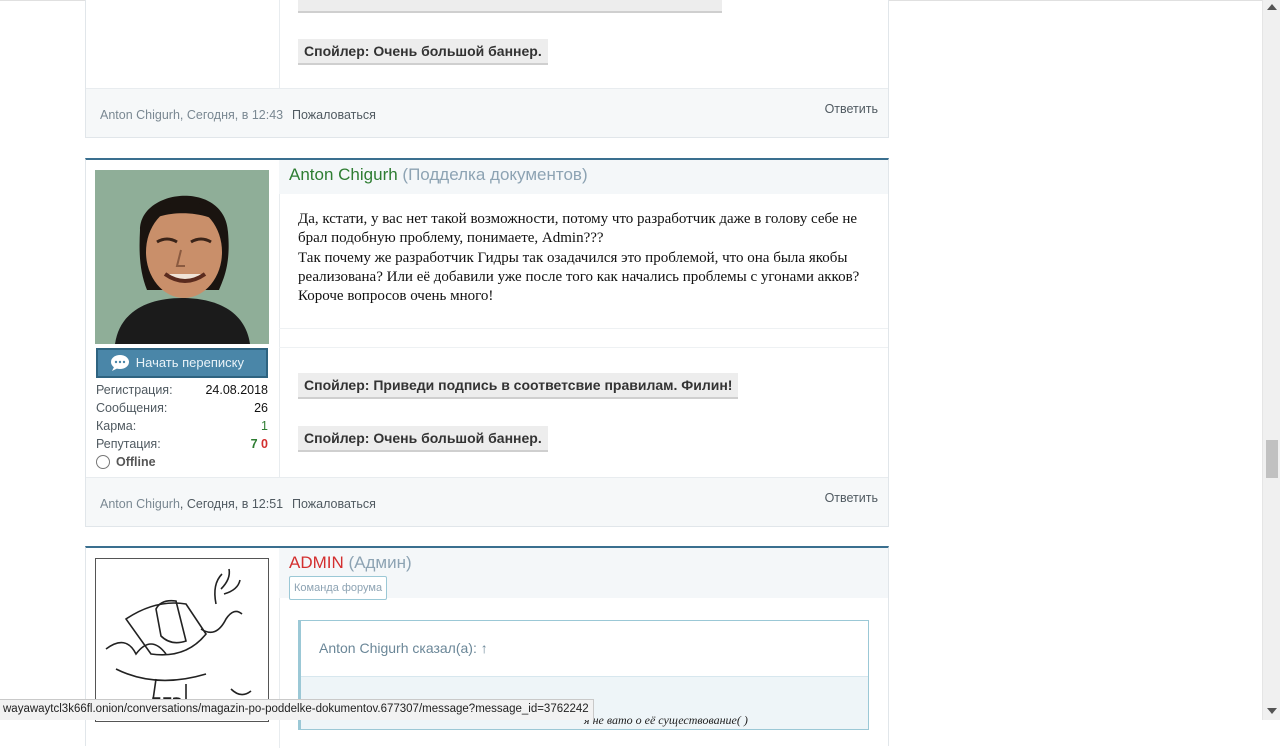 The image size is (1280, 748). I want to click on online-status: Offline, so click(182, 462).